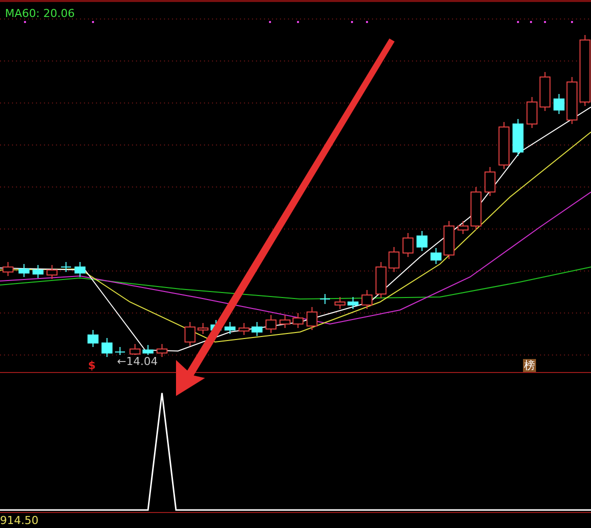 This screenshot has width=591, height=528. What do you see at coordinates (92, 366) in the screenshot?
I see `signal-mark: $` at bounding box center [92, 366].